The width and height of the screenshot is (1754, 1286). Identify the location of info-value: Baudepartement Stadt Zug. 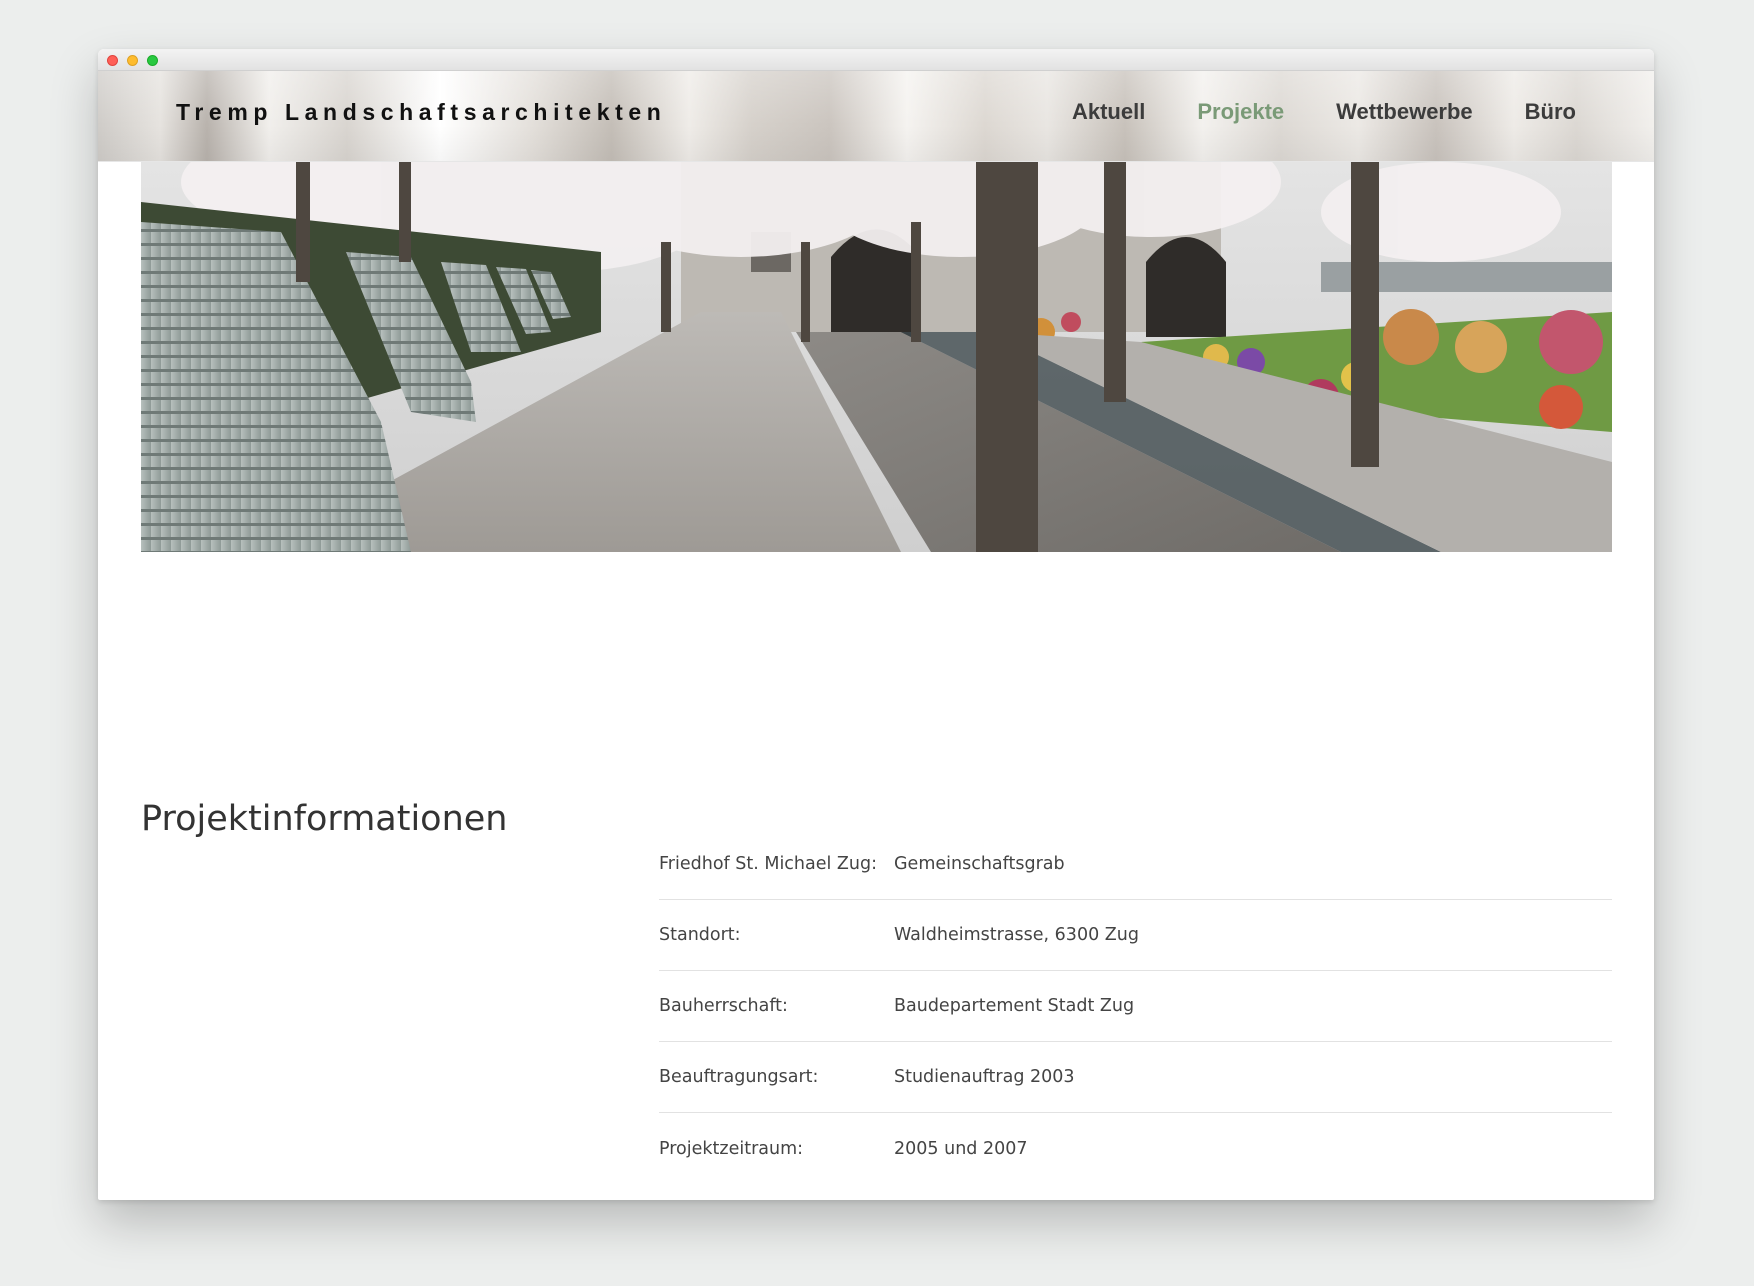
(1014, 1006).